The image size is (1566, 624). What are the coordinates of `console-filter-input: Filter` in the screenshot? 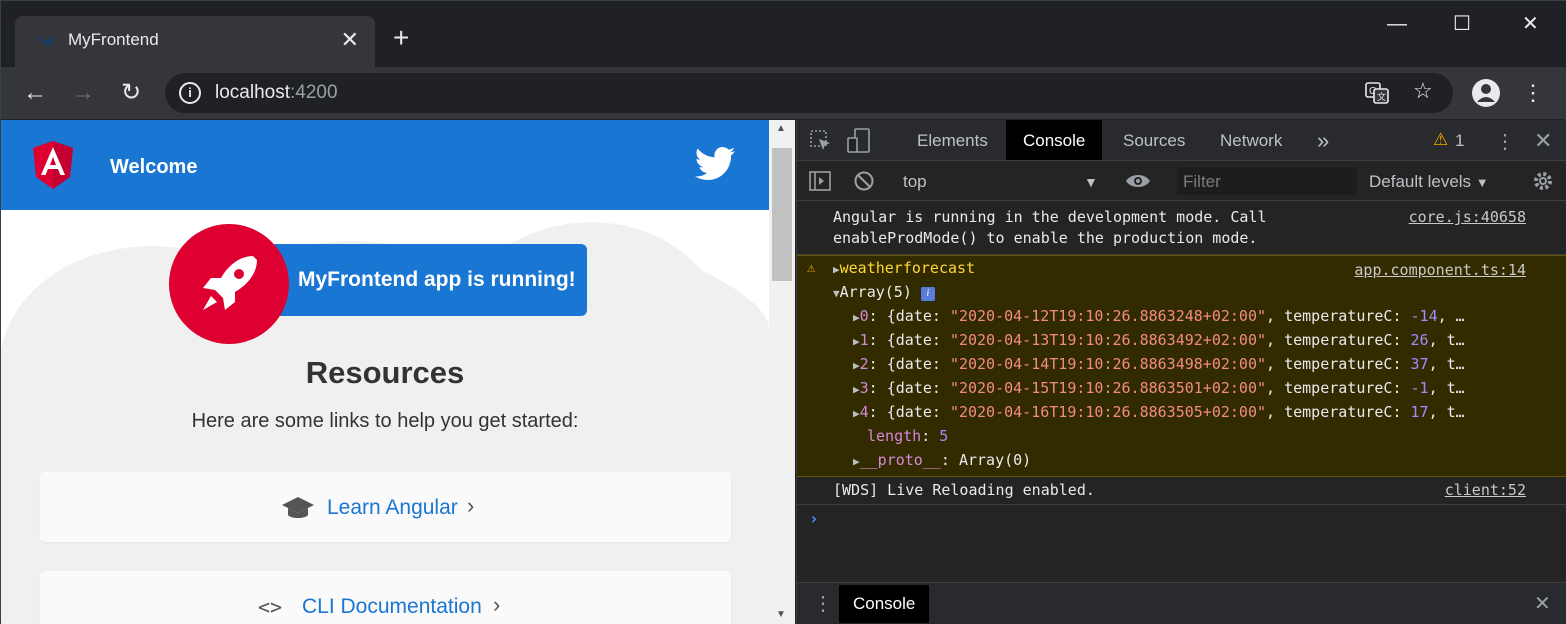 It's located at (1267, 181).